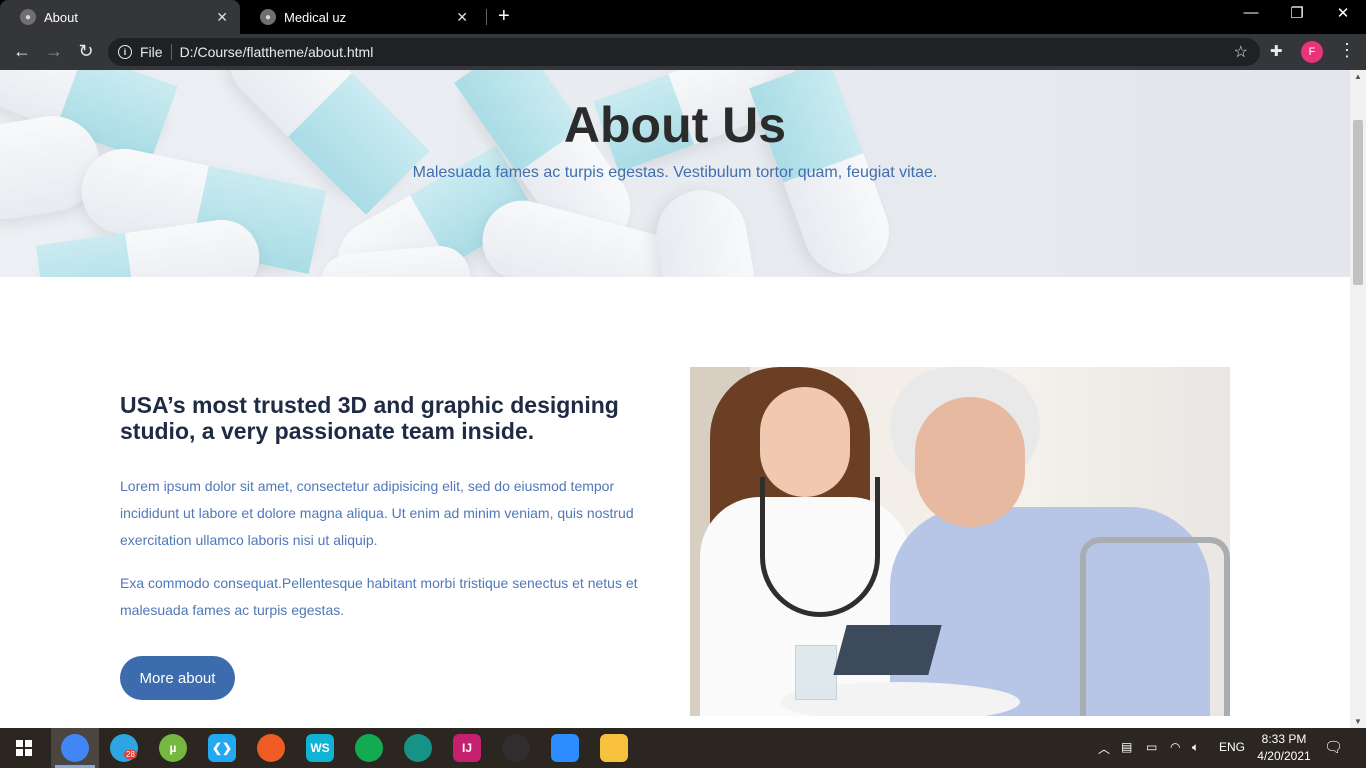 The width and height of the screenshot is (1366, 768). I want to click on notification-badge: 28, so click(130, 754).